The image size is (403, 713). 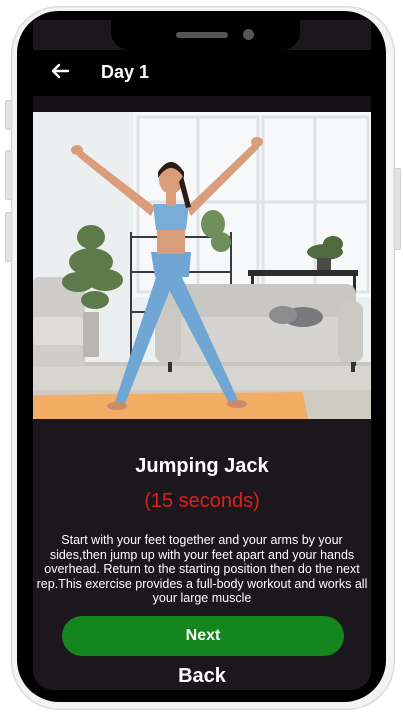 What do you see at coordinates (60, 71) in the screenshot?
I see `arrow-left-icon` at bounding box center [60, 71].